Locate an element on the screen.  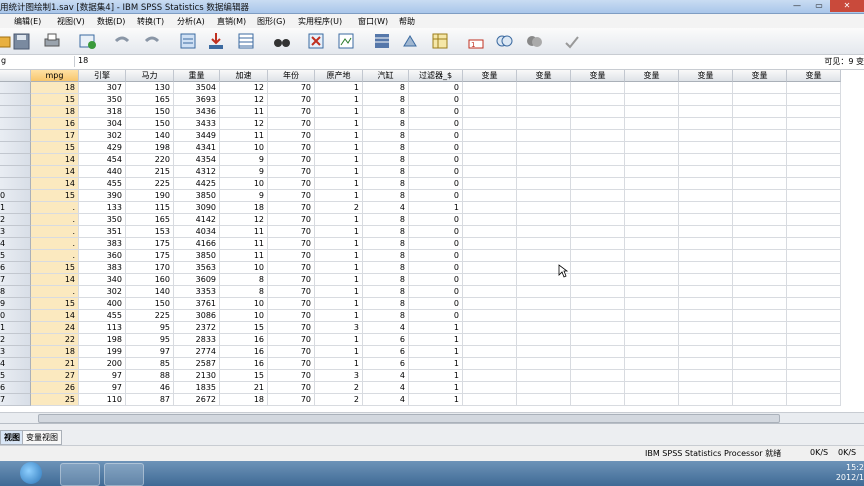
column-header-cylinders: 汽缸 is located at coordinates (386, 76).